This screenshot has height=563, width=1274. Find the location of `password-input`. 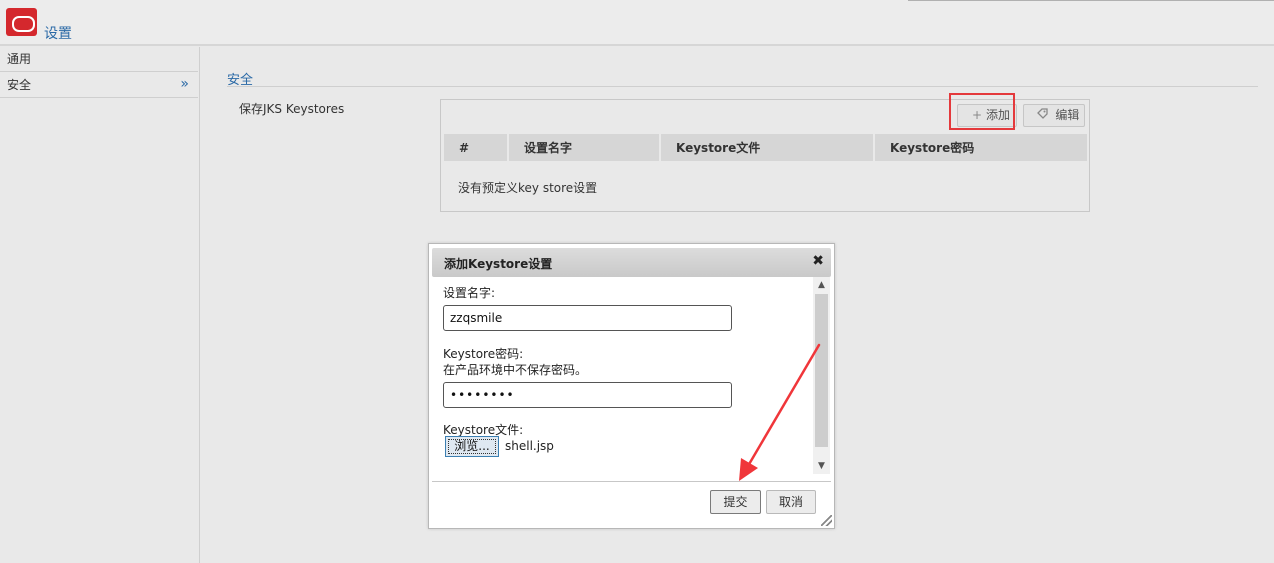

password-input is located at coordinates (587, 395).